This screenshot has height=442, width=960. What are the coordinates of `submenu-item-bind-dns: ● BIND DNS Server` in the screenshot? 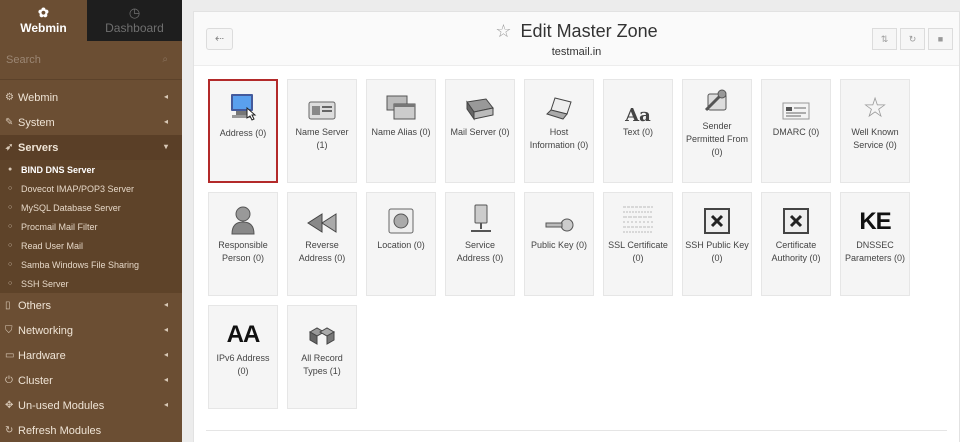 It's located at (91, 169).